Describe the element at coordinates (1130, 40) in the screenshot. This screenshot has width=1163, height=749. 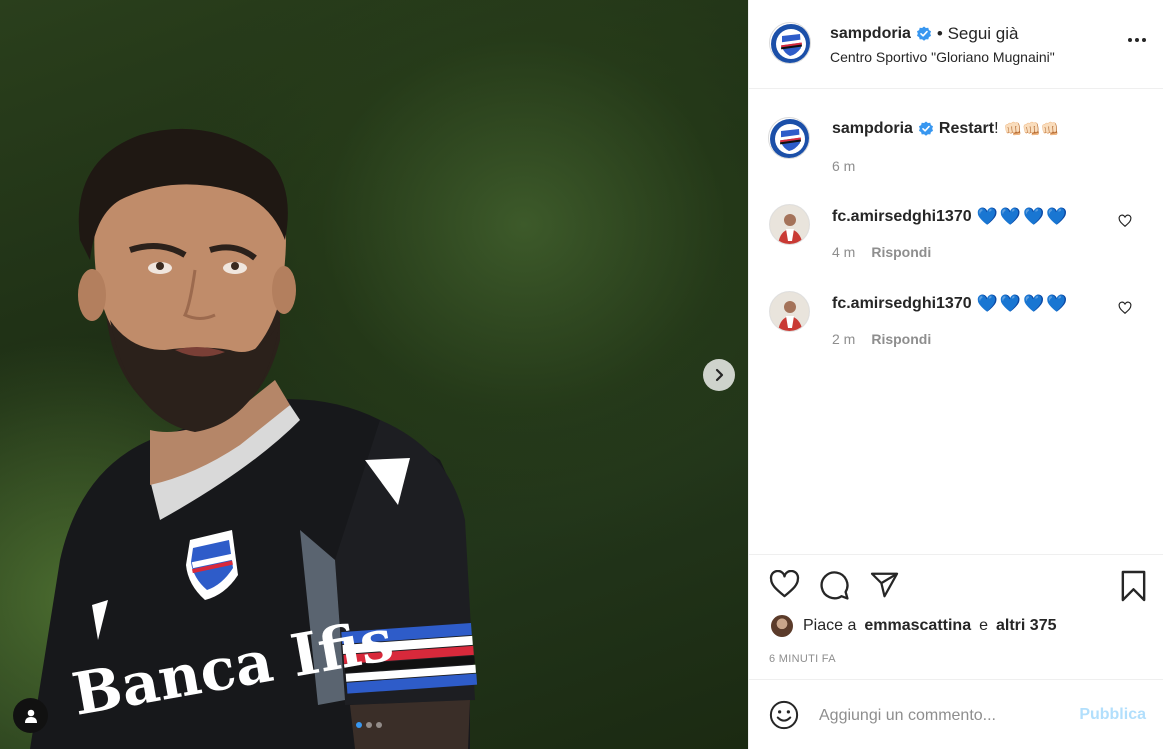
I see `more-icon` at that location.